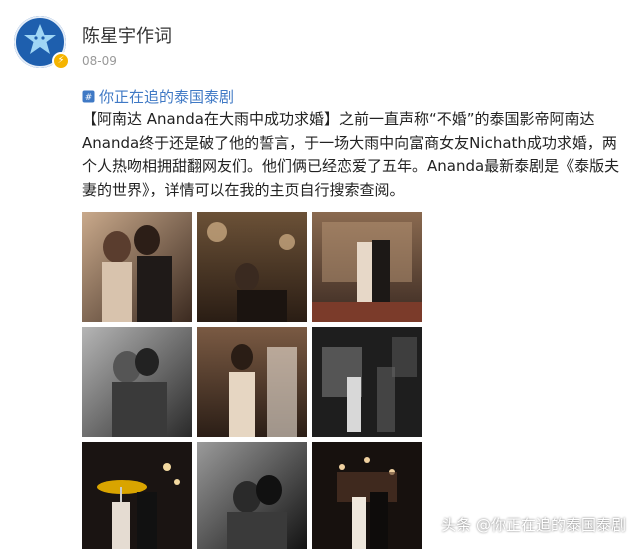  What do you see at coordinates (314, 44) in the screenshot?
I see `post-header: ⚡ 陈星宇作词 08-09` at bounding box center [314, 44].